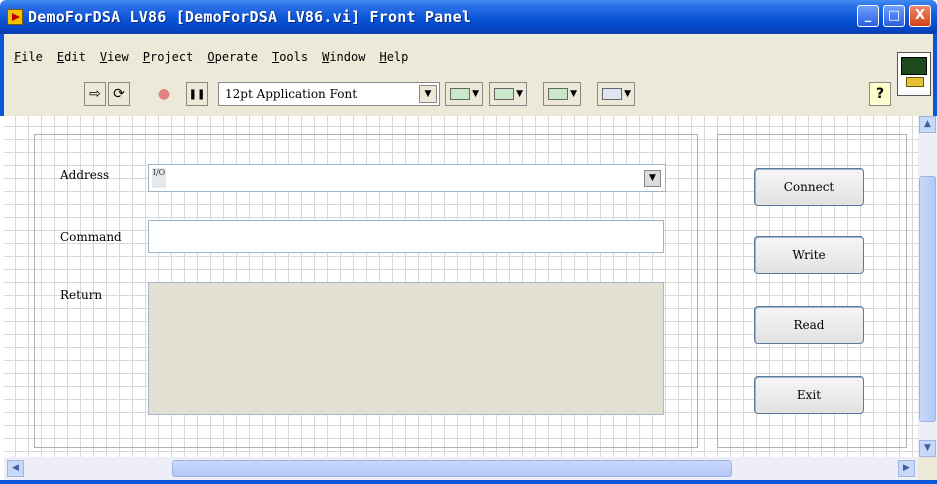 The height and width of the screenshot is (484, 937). What do you see at coordinates (809, 325) in the screenshot?
I see `read-button: Read` at bounding box center [809, 325].